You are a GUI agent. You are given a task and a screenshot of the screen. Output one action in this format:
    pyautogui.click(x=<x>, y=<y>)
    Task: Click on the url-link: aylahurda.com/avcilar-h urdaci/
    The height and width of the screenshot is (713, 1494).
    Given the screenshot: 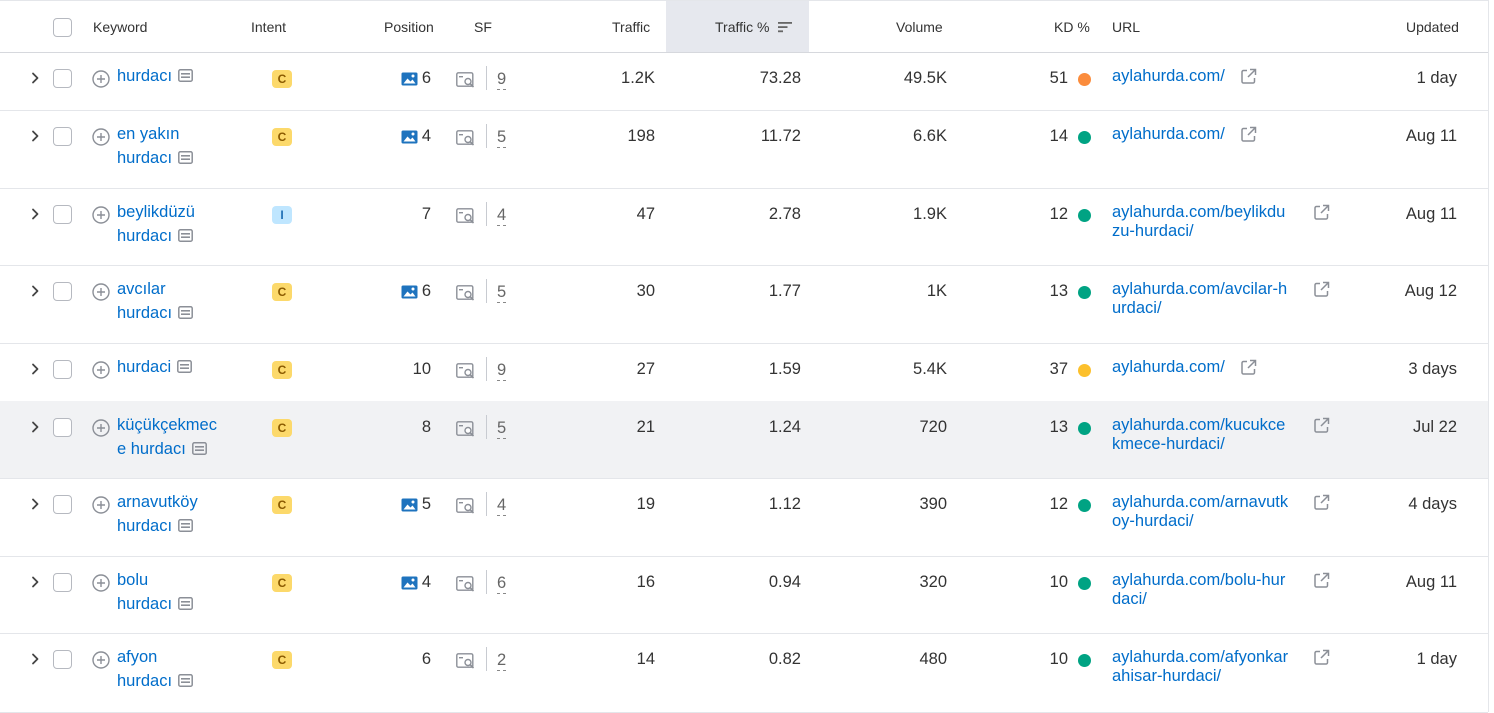 What is the action you would take?
    pyautogui.click(x=1199, y=299)
    